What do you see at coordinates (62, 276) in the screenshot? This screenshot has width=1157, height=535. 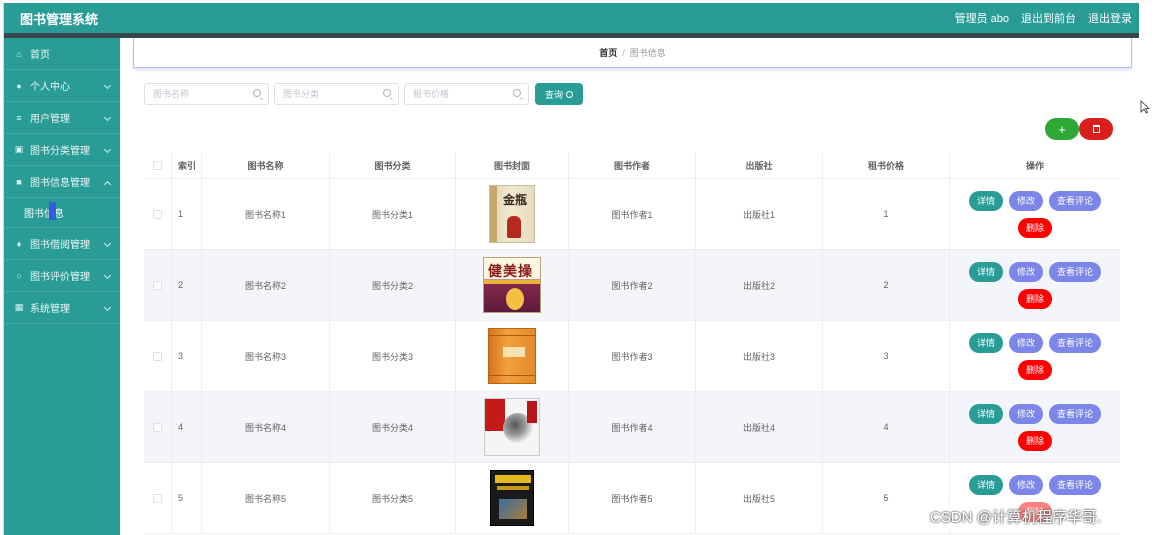 I see `sidebar-item-review: ○ 图书评价管理` at bounding box center [62, 276].